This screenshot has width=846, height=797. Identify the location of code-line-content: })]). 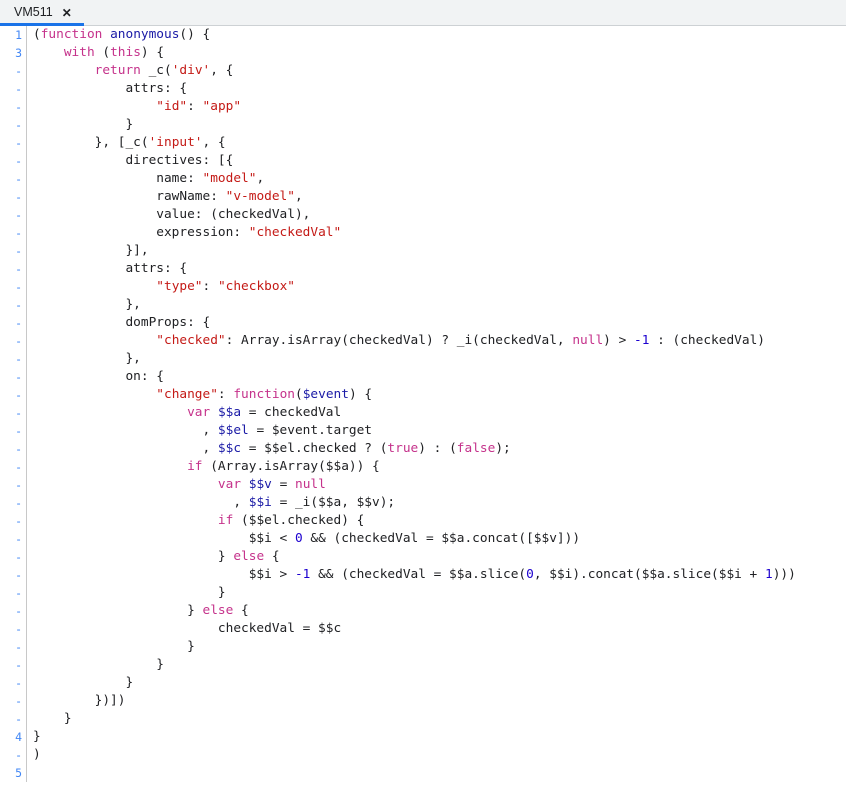
(436, 701).